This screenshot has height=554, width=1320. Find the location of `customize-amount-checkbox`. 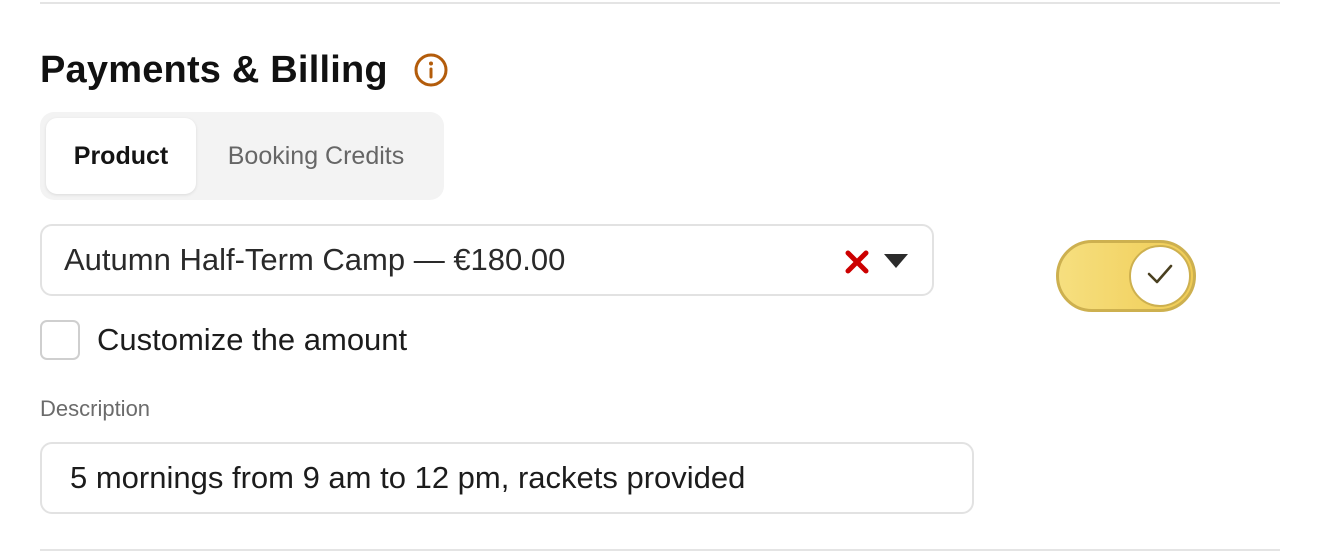

customize-amount-checkbox is located at coordinates (60, 340).